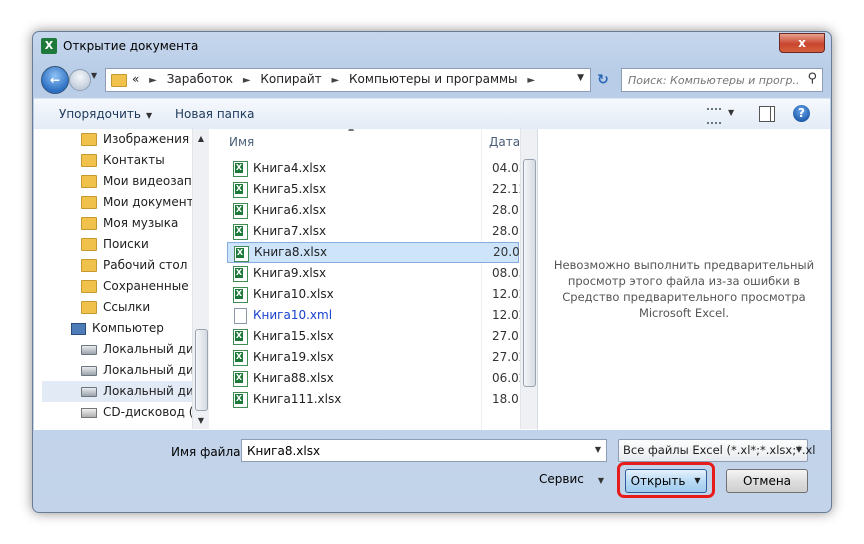 The height and width of the screenshot is (544, 864). What do you see at coordinates (731, 112) in the screenshot?
I see `view-dropdown-icon: ▼` at bounding box center [731, 112].